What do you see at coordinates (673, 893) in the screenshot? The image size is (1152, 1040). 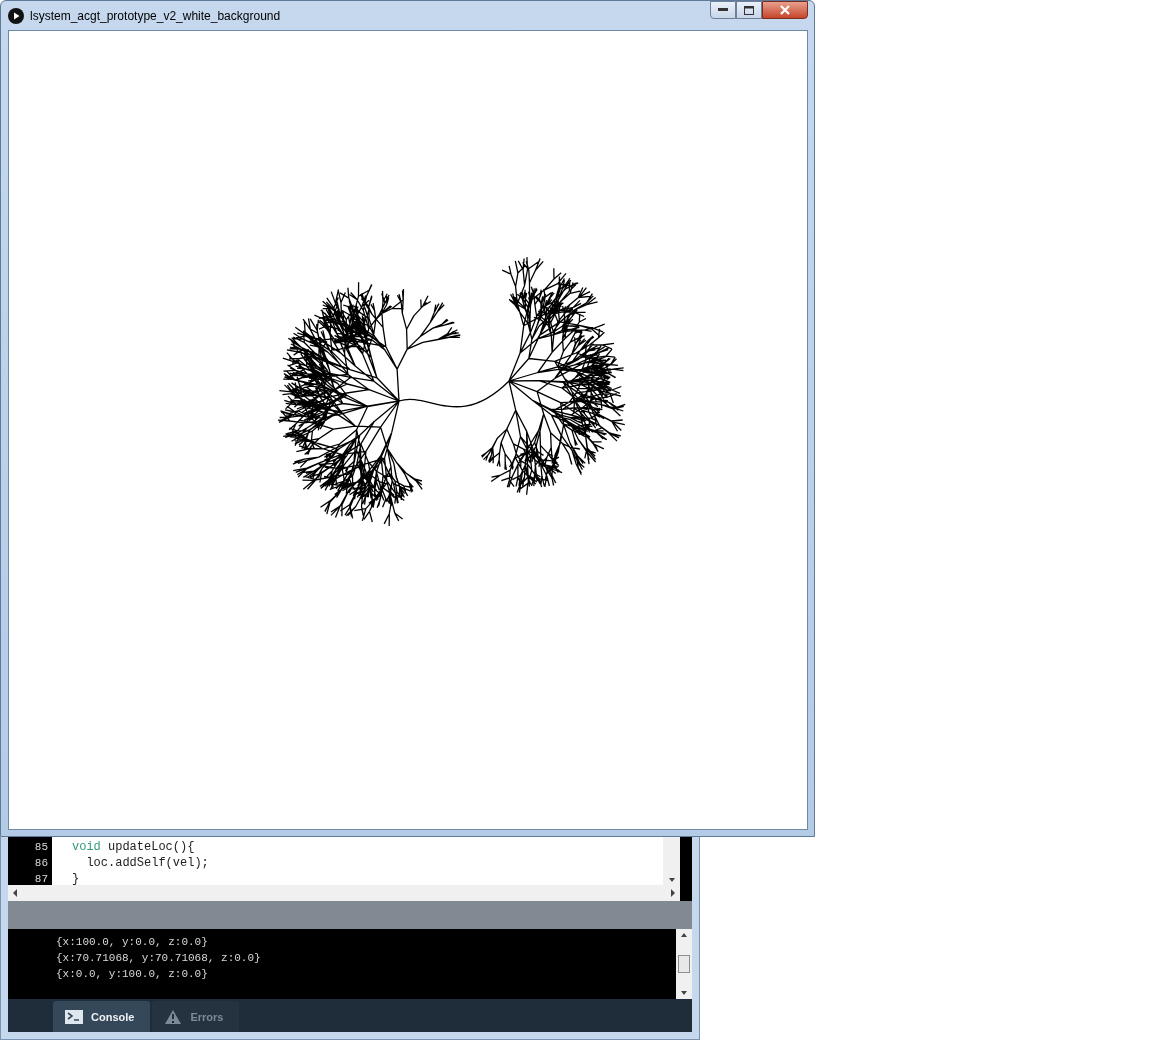 I see `scroll-right-icon` at bounding box center [673, 893].